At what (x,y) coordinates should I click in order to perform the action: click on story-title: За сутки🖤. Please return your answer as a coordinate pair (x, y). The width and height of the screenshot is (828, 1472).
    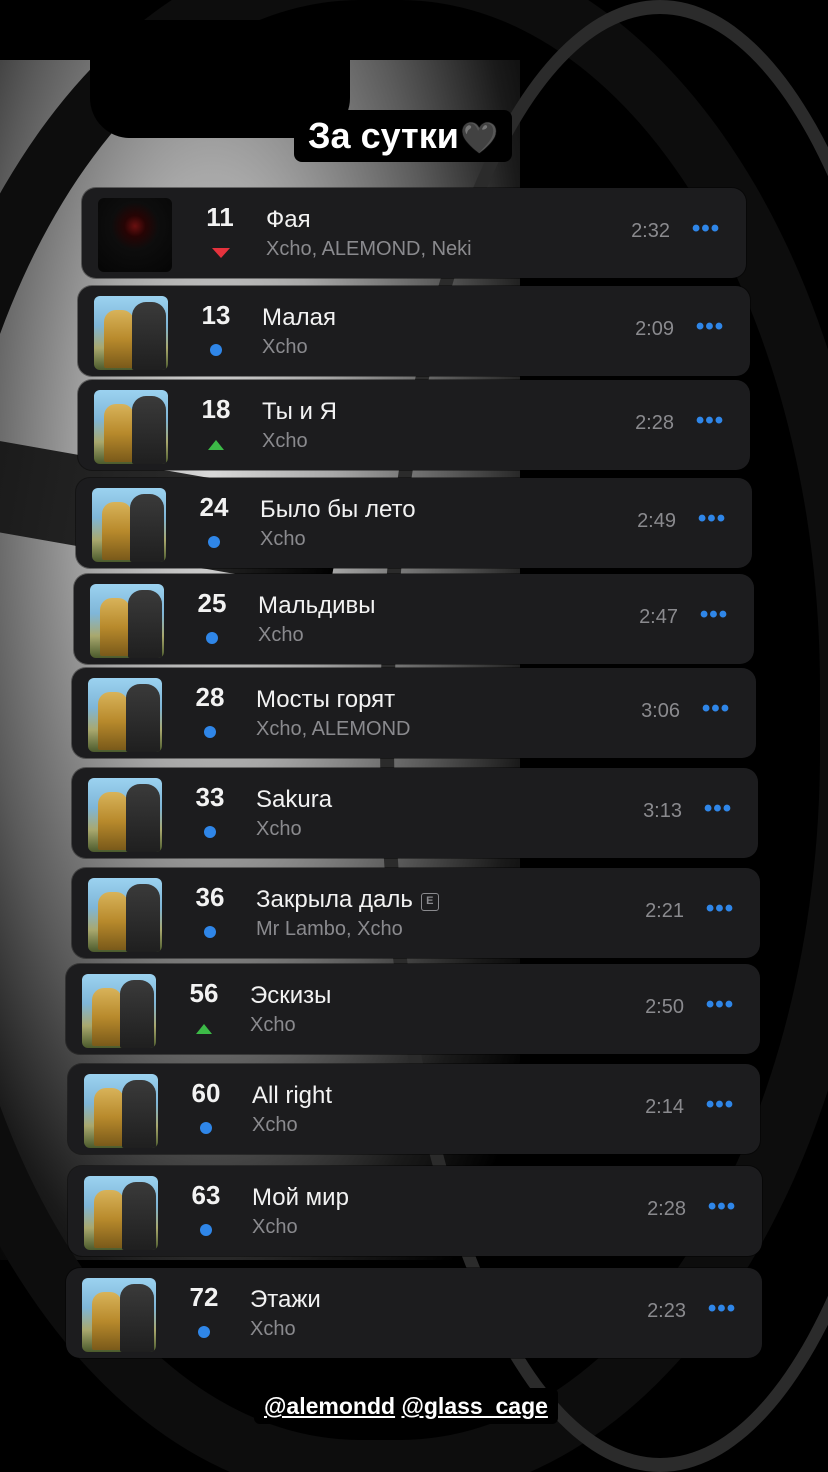
    Looking at the image, I should click on (403, 136).